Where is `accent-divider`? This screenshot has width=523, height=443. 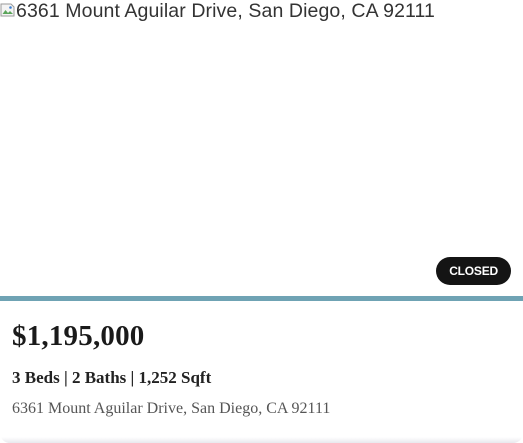 accent-divider is located at coordinates (261, 298).